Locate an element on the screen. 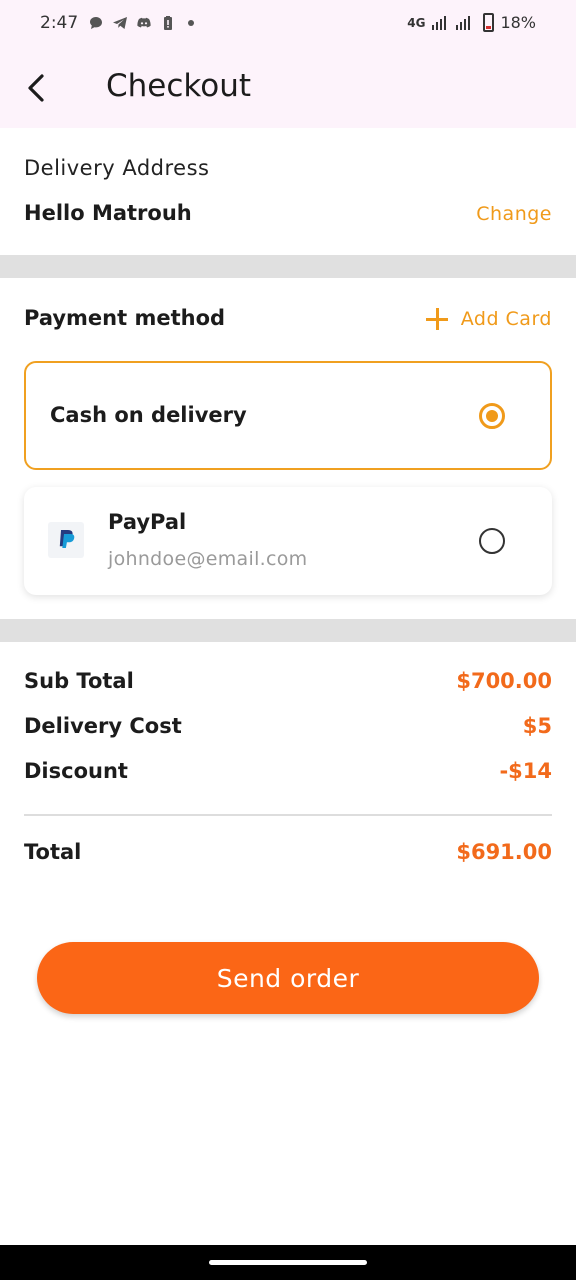  chat-icon is located at coordinates (96, 23).